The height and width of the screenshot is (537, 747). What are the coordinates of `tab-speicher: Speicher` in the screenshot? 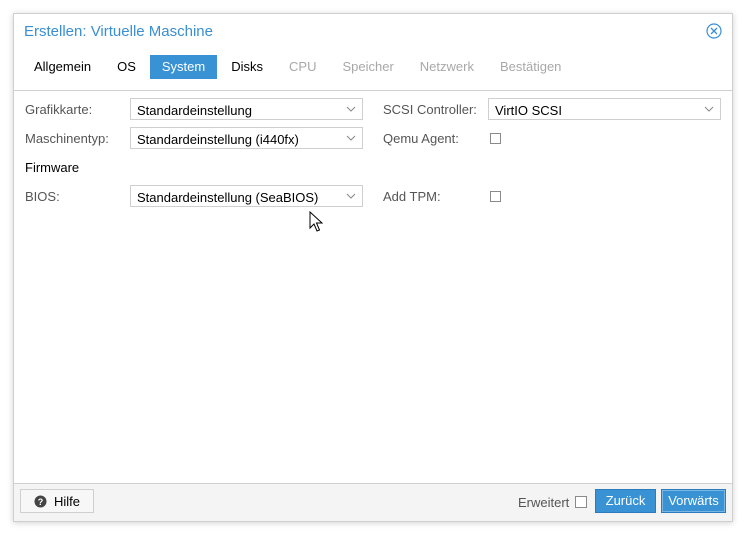 It's located at (367, 67).